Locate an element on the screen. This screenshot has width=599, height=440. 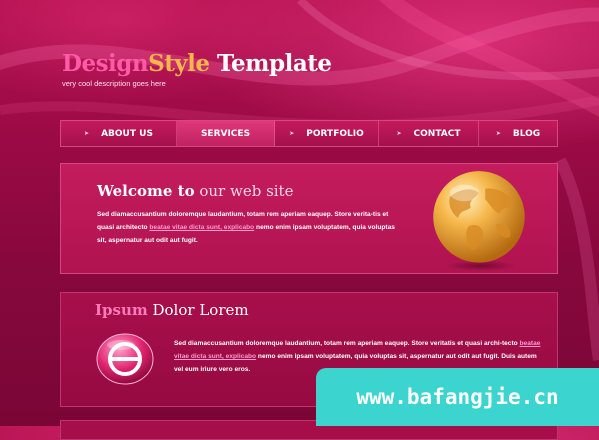
nav-item-contact: ➤ CONTACT is located at coordinates (429, 133).